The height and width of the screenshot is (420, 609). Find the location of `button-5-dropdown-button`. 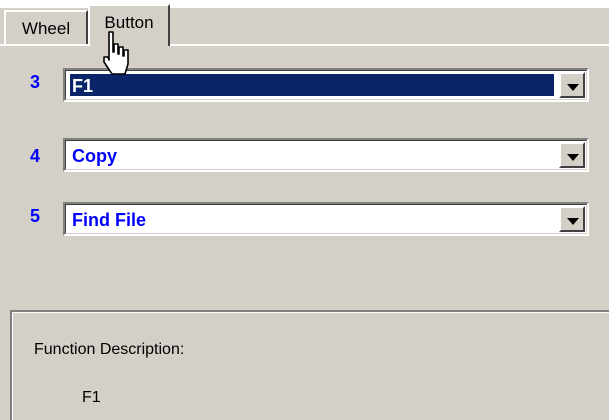

button-5-dropdown-button is located at coordinates (572, 219).